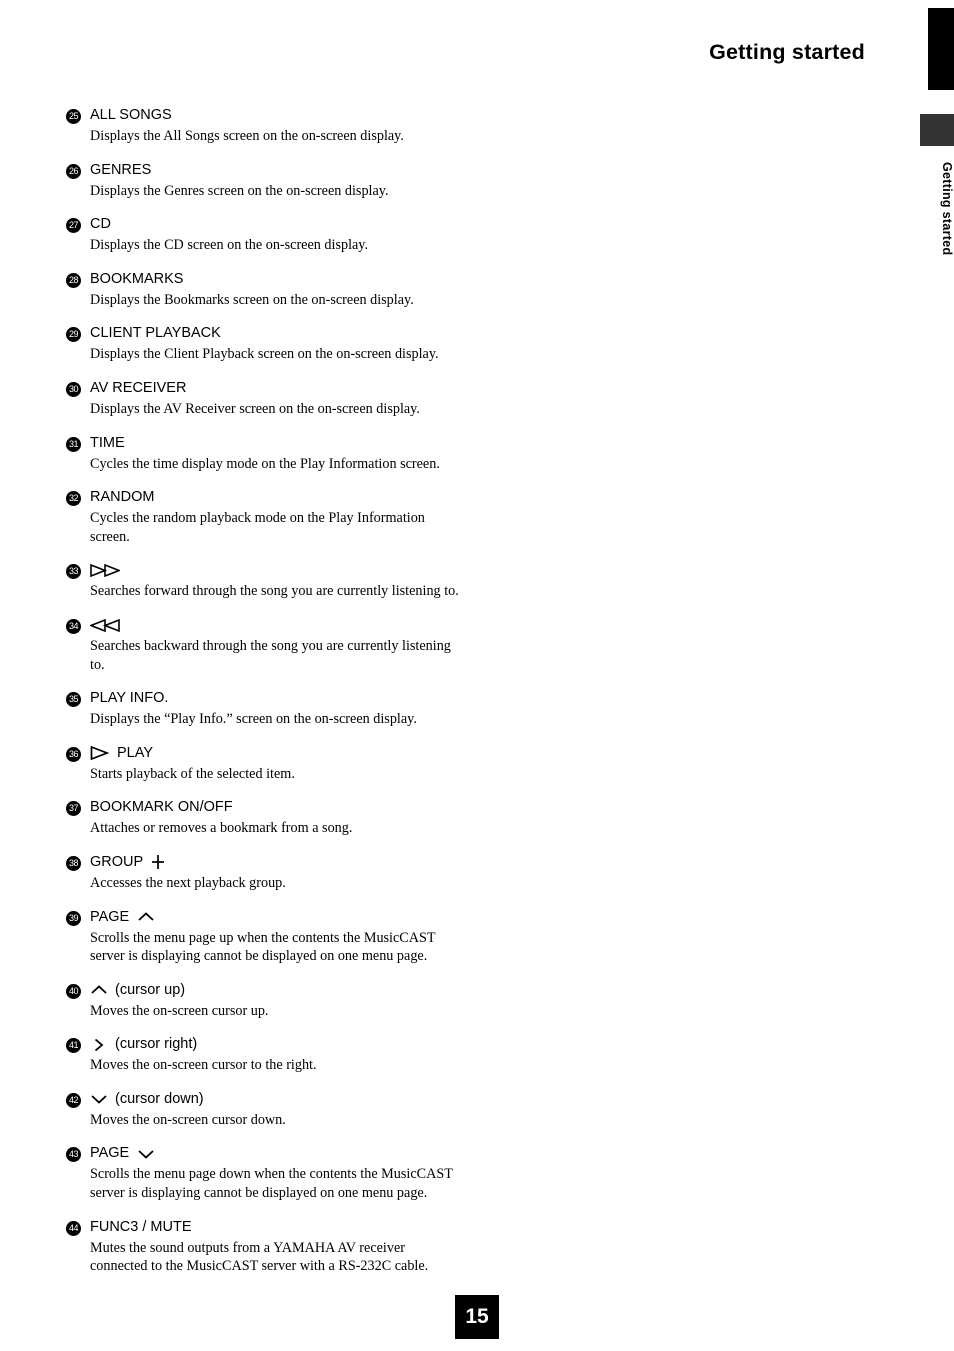 The width and height of the screenshot is (954, 1351). Describe the element at coordinates (99, 1045) in the screenshot. I see `chevron-right-icon` at that location.